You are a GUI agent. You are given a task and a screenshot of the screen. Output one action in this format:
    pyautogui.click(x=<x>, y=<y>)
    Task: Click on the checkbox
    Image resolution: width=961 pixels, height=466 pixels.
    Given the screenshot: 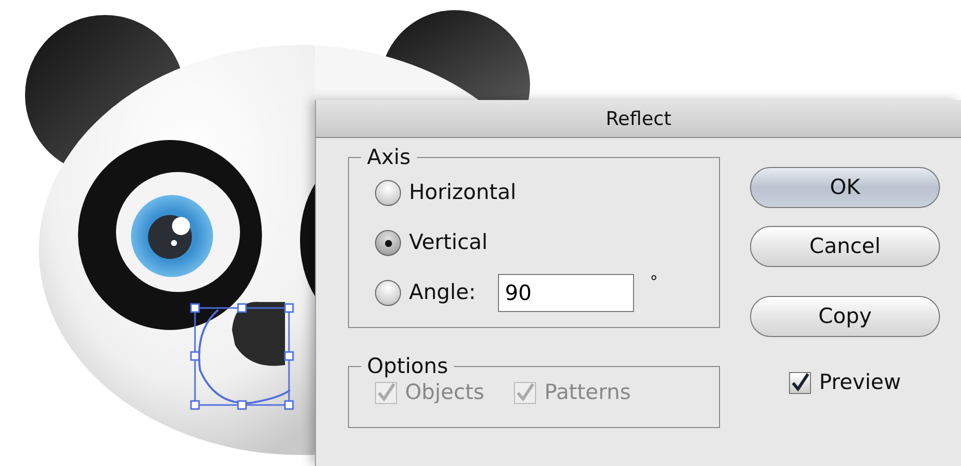 What is the action you would take?
    pyautogui.click(x=800, y=383)
    